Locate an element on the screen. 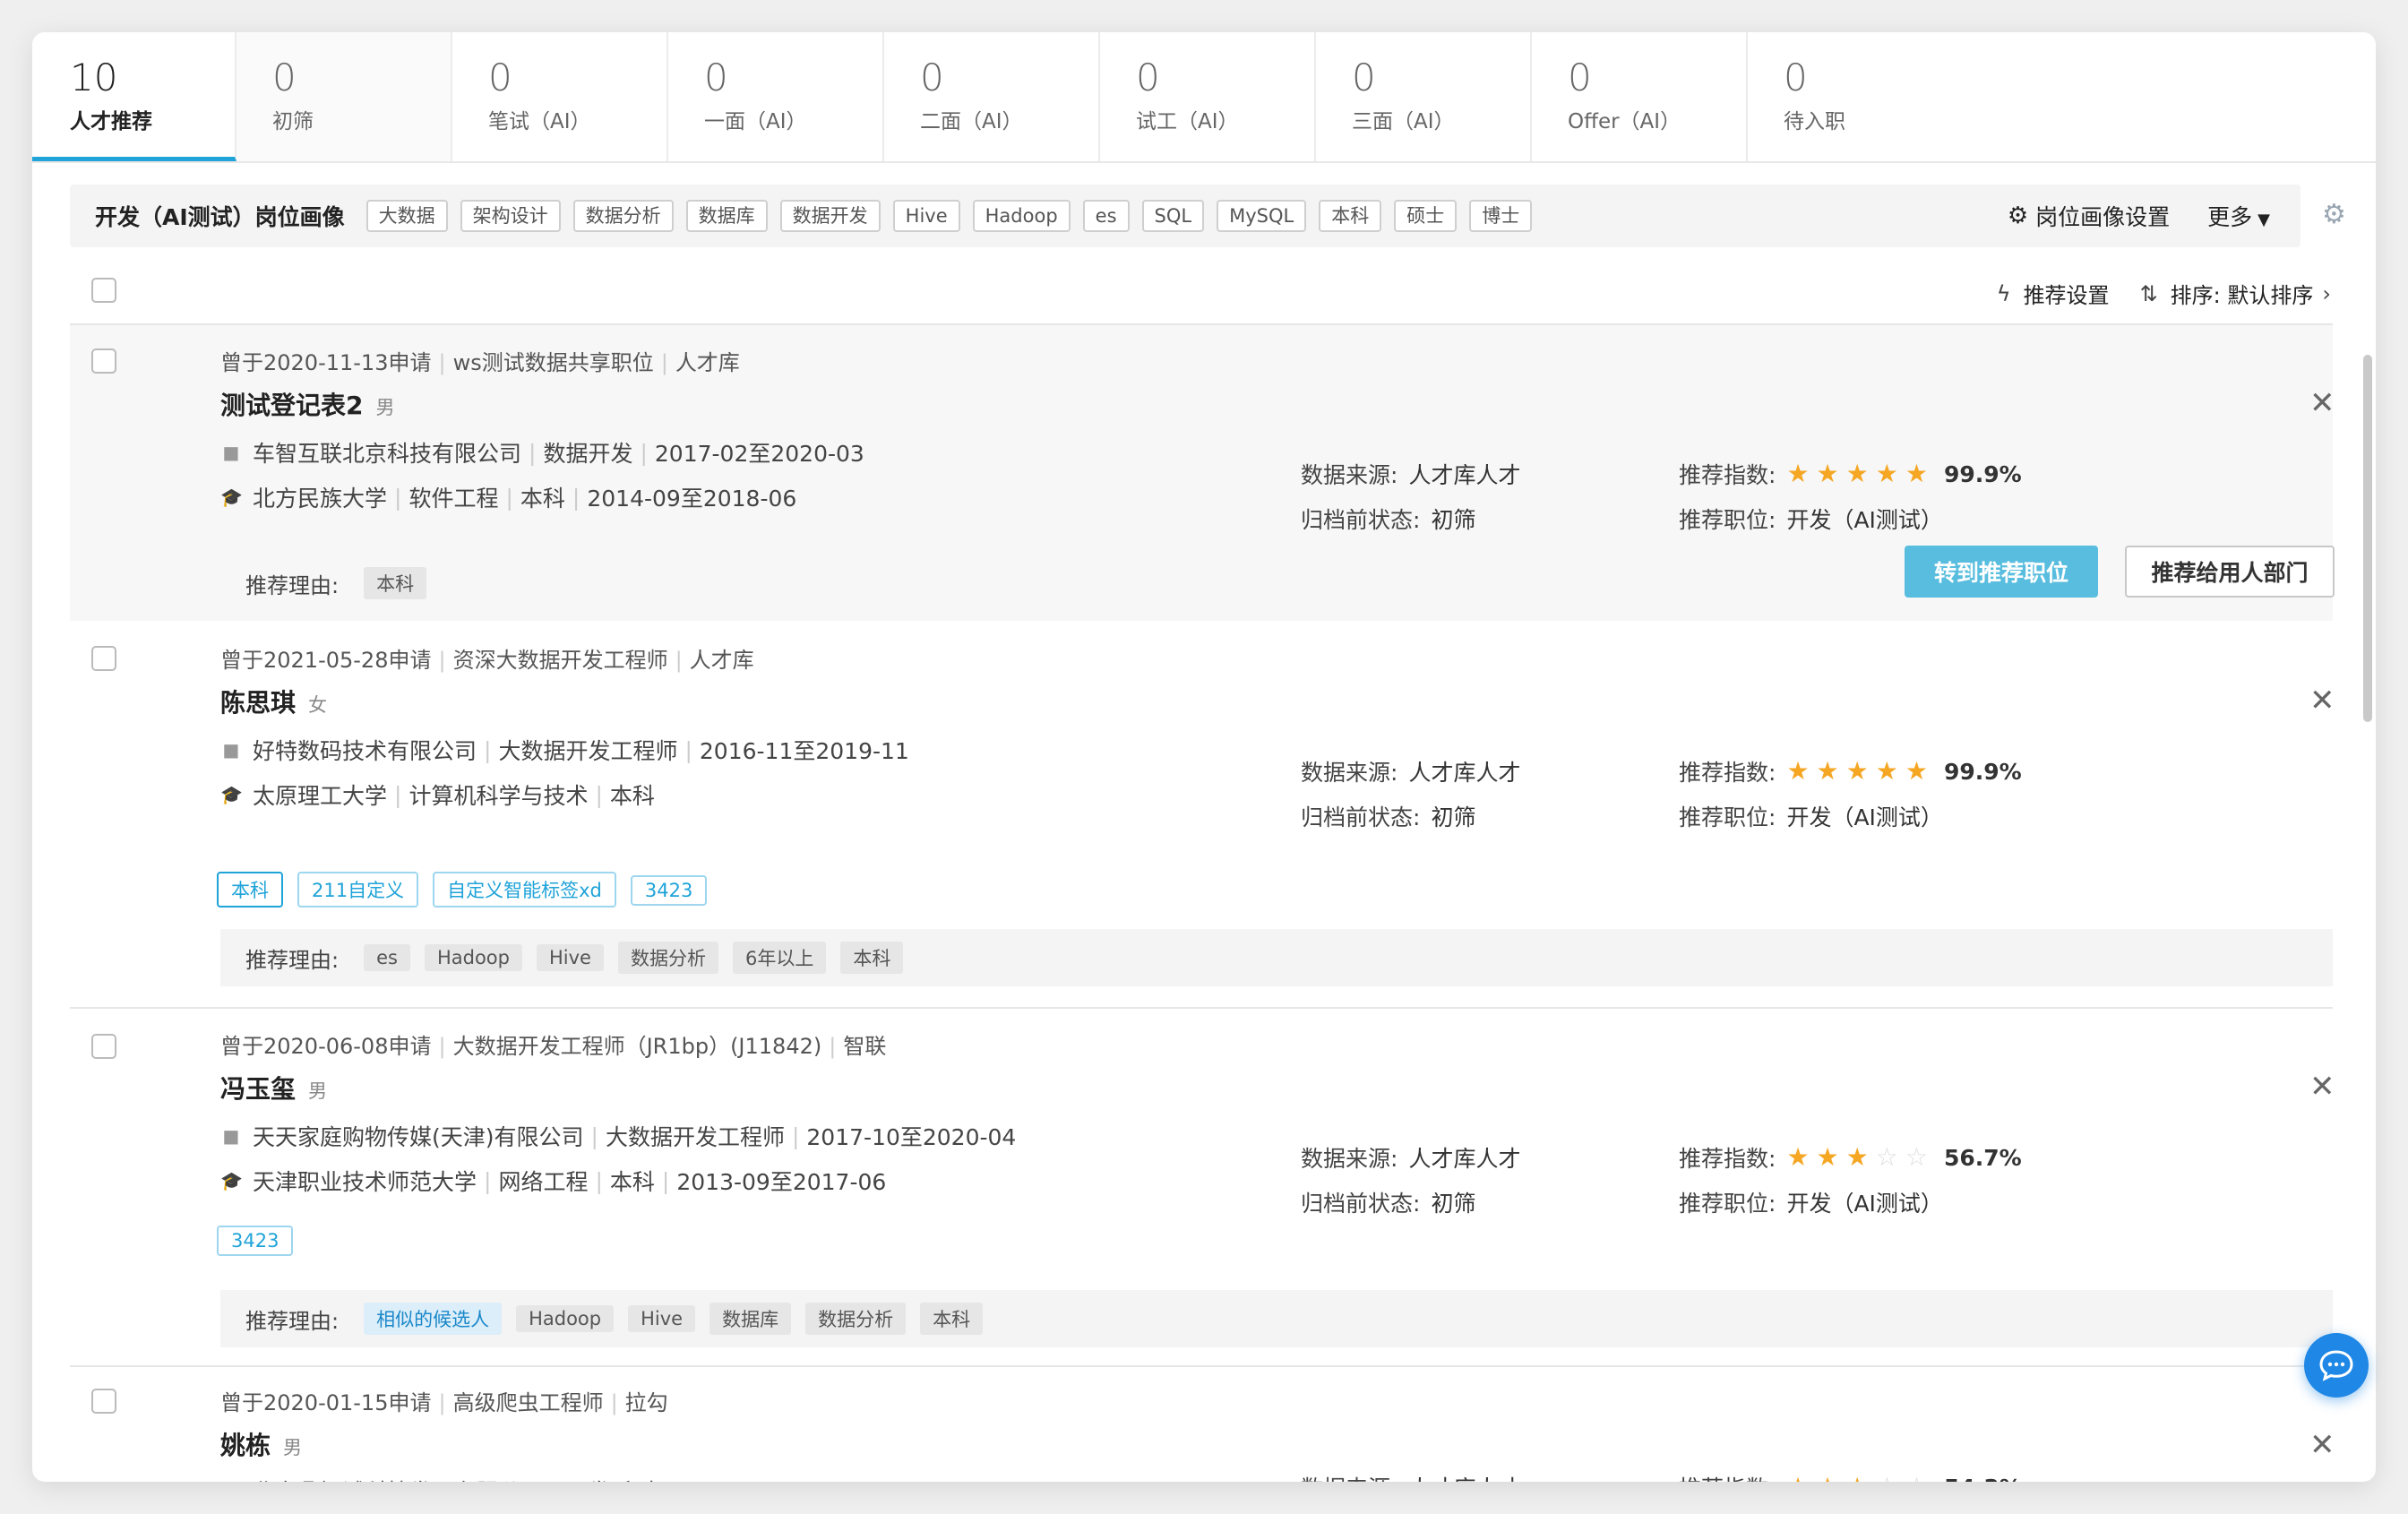  recommend-index-label: 推荐指数: is located at coordinates (1727, 1159).